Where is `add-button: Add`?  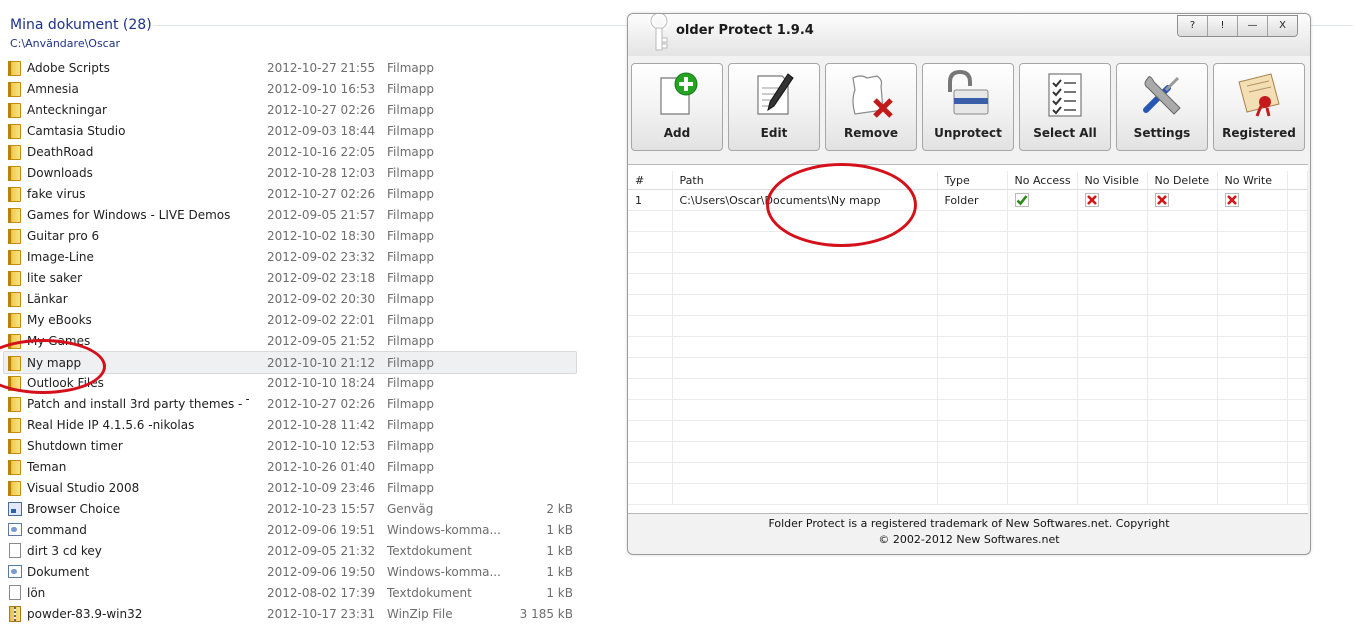 add-button: Add is located at coordinates (677, 107).